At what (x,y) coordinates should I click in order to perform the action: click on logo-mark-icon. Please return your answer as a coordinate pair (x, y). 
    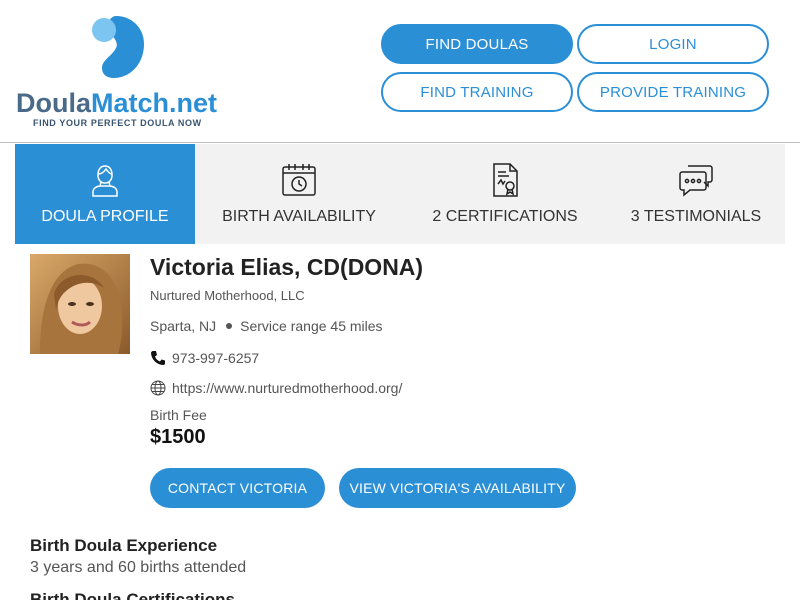
    Looking at the image, I should click on (118, 47).